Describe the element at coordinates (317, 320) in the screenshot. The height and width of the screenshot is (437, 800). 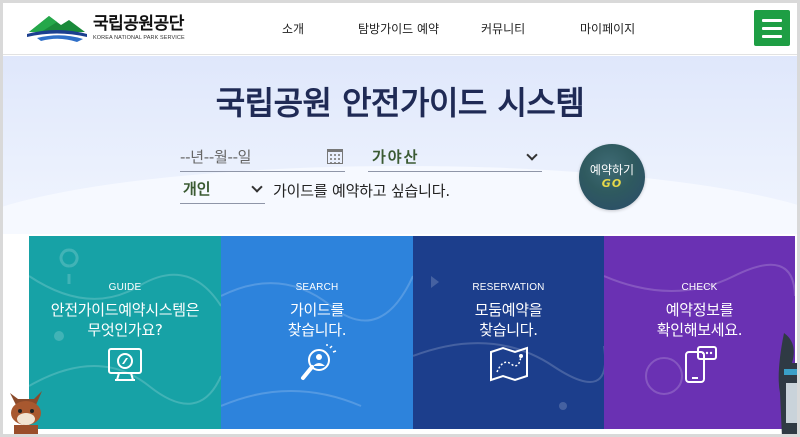
I see `card-search-ko: 가이드를 찾습니다.` at that location.